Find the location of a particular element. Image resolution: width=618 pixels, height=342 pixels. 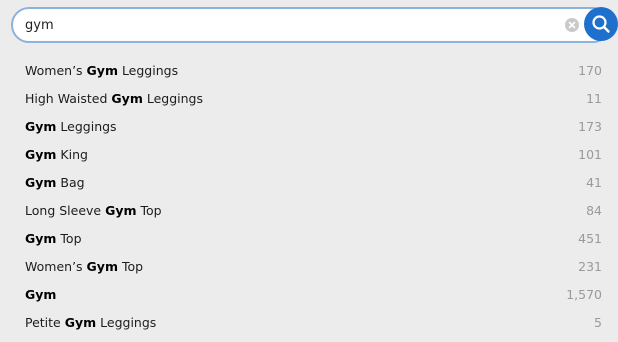

suggestion-item: Gym King 101 is located at coordinates (309, 155).